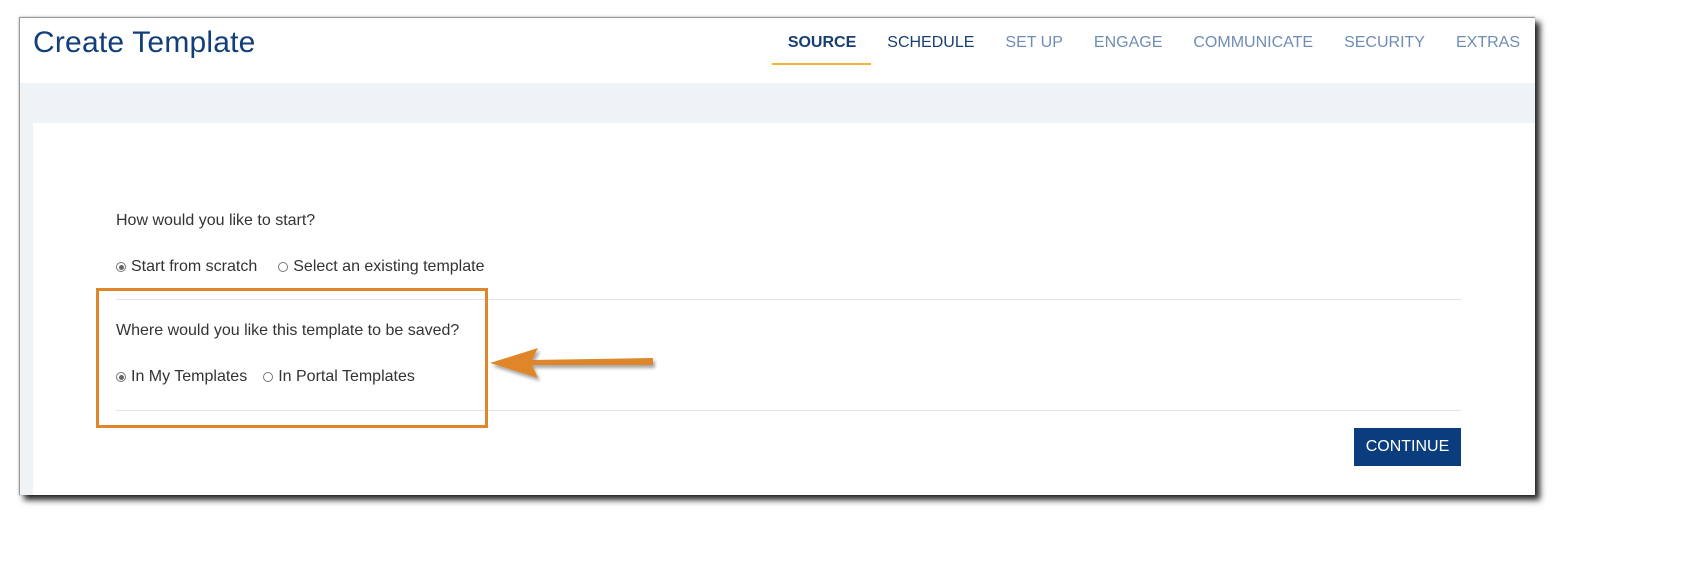  What do you see at coordinates (26, 309) in the screenshot?
I see `content-left-gutter` at bounding box center [26, 309].